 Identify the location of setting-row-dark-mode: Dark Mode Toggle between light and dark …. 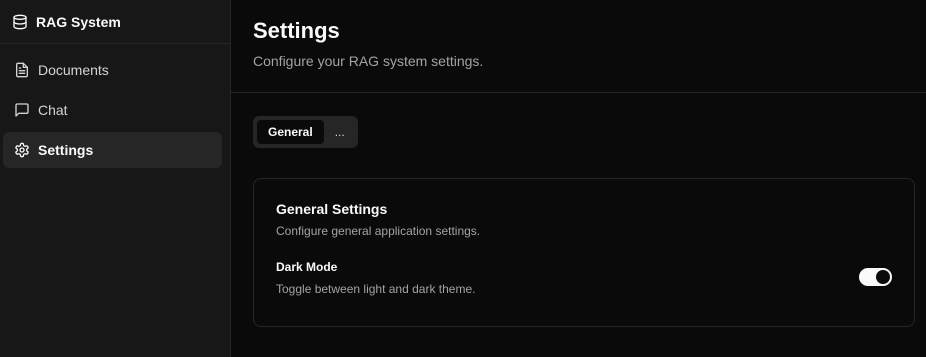
(584, 278).